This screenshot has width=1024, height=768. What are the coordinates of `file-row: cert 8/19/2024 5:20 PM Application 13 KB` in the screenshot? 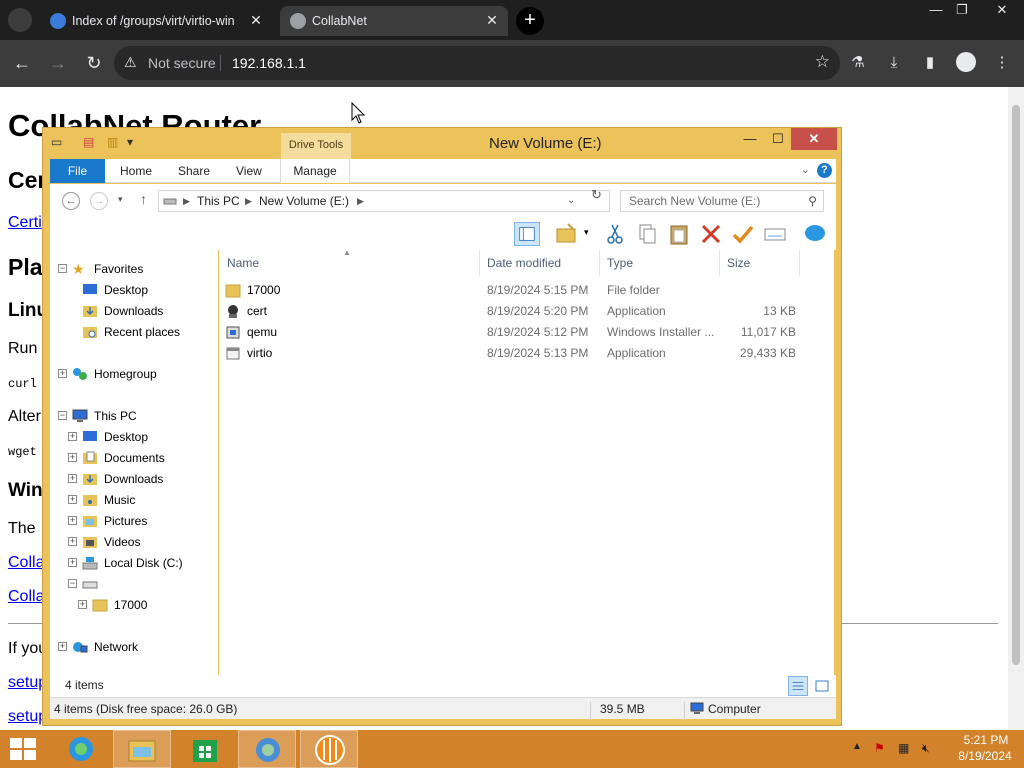 It's located at (526, 311).